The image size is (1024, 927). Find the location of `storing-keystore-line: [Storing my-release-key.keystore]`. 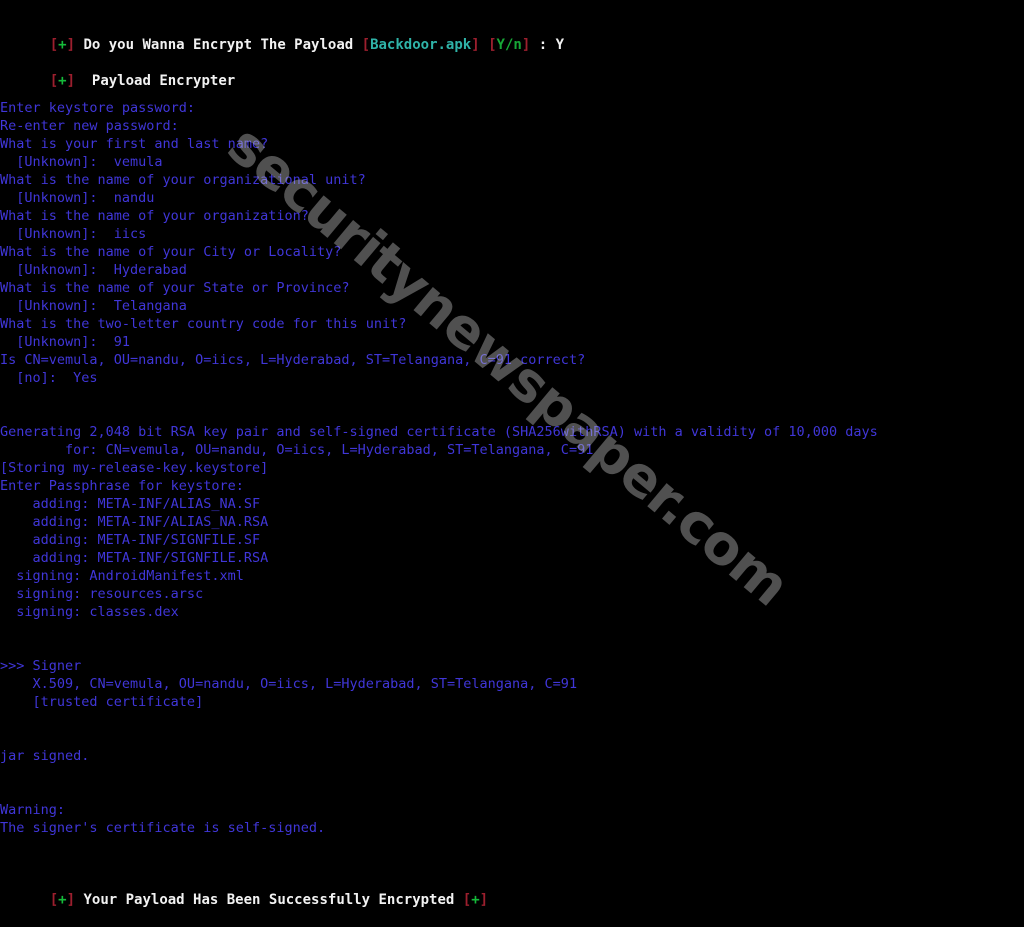

storing-keystore-line: [Storing my-release-key.keystore] is located at coordinates (134, 468).